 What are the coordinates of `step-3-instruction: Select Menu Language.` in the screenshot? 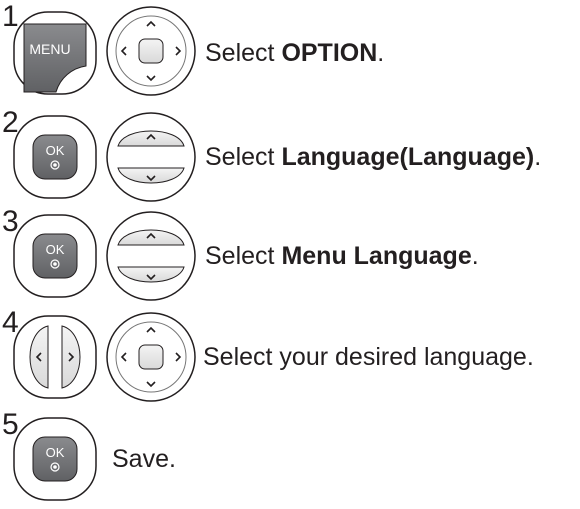 It's located at (342, 256).